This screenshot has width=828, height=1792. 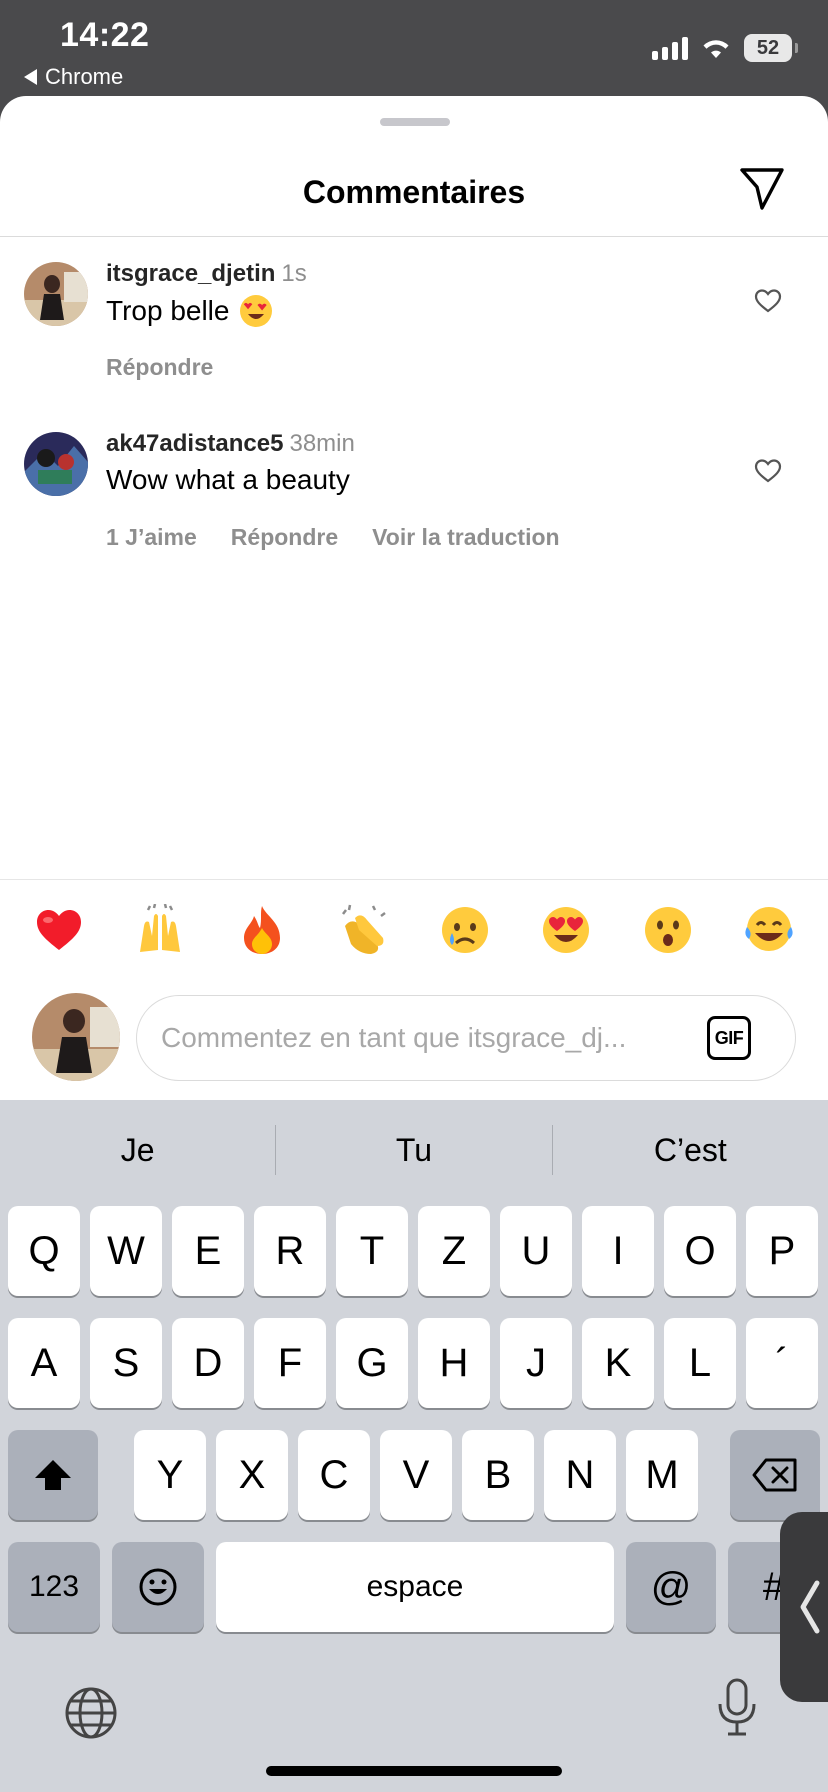 I want to click on heart-eyes-emoji-icon, so click(x=256, y=311).